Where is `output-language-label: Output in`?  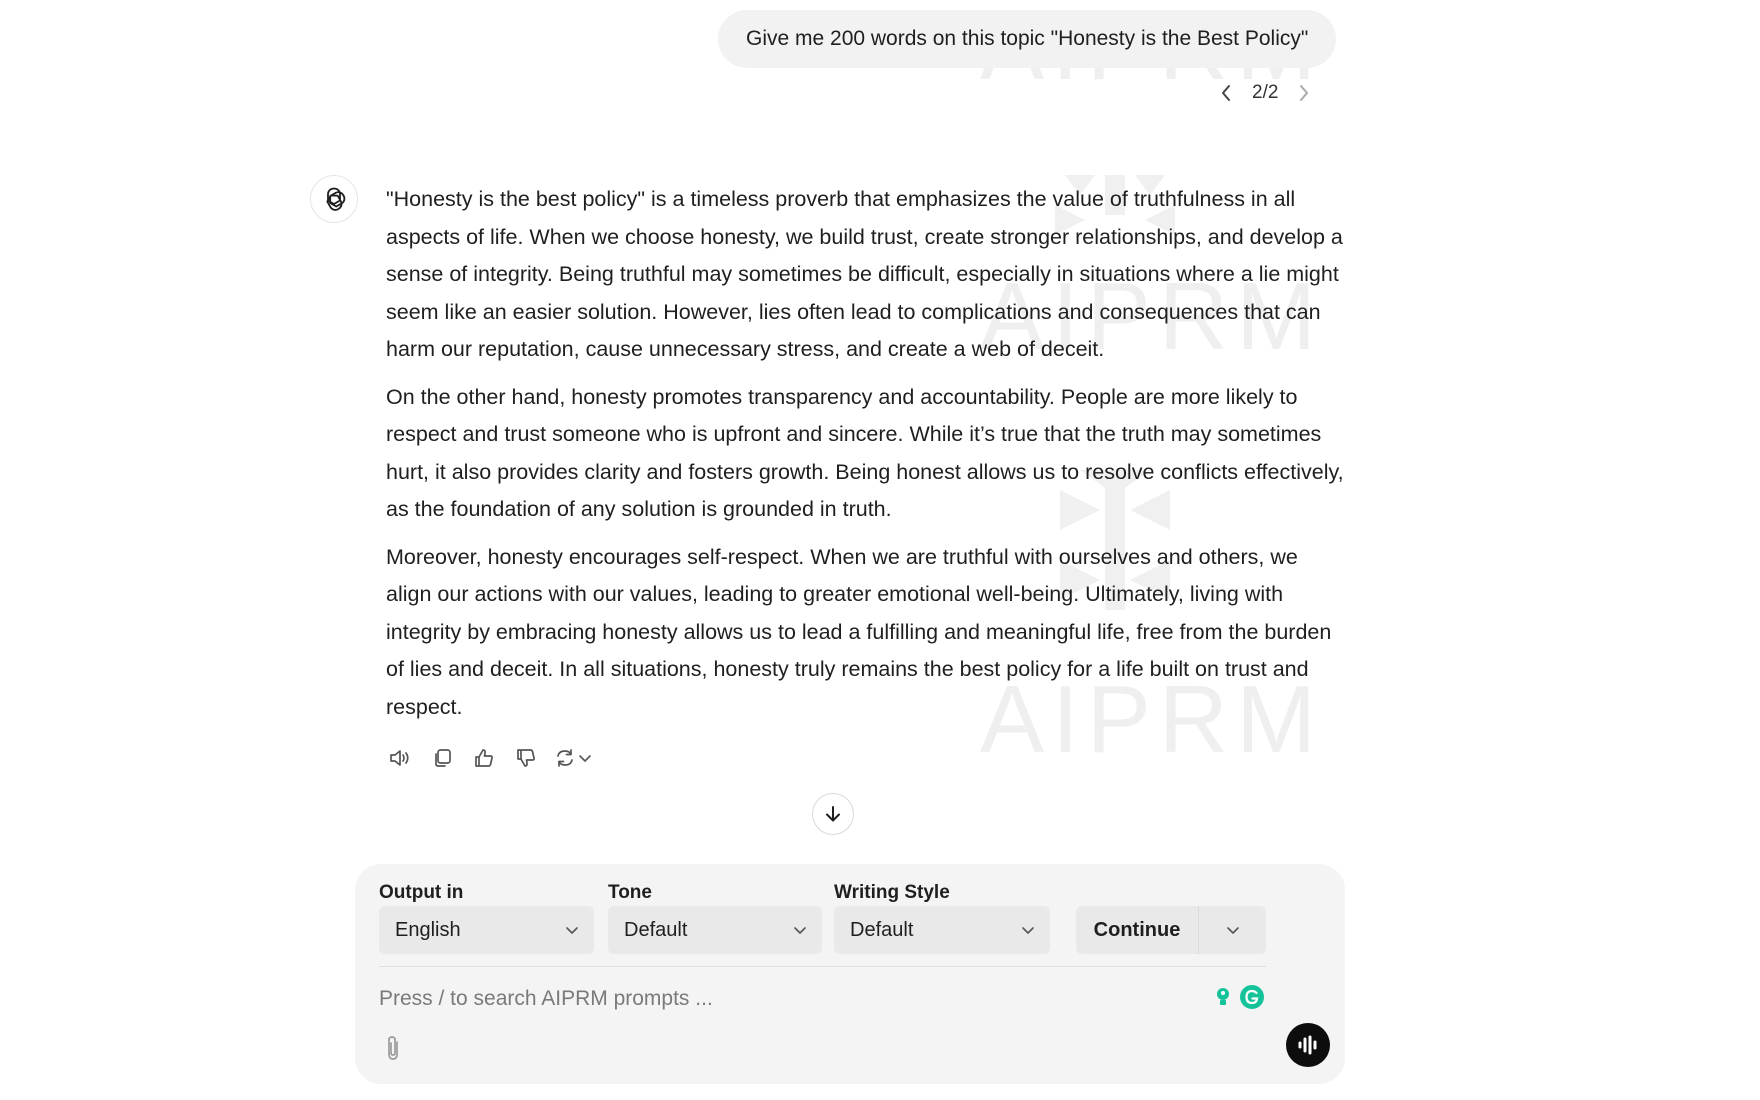
output-language-label: Output in is located at coordinates (421, 892).